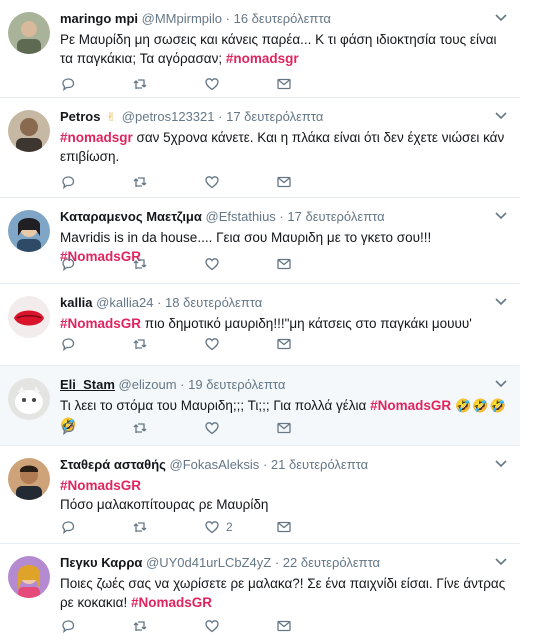  What do you see at coordinates (99, 18) in the screenshot?
I see `display-name: maringo mpi` at bounding box center [99, 18].